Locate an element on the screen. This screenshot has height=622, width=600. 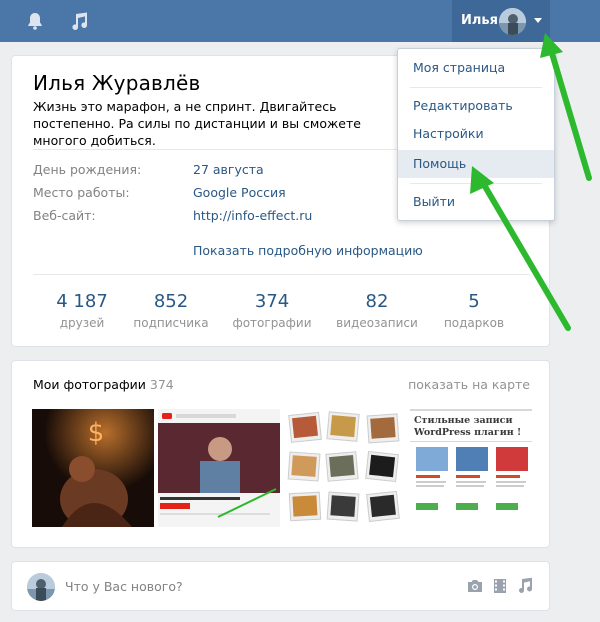
menu-item-logout: Выйти is located at coordinates (476, 202).